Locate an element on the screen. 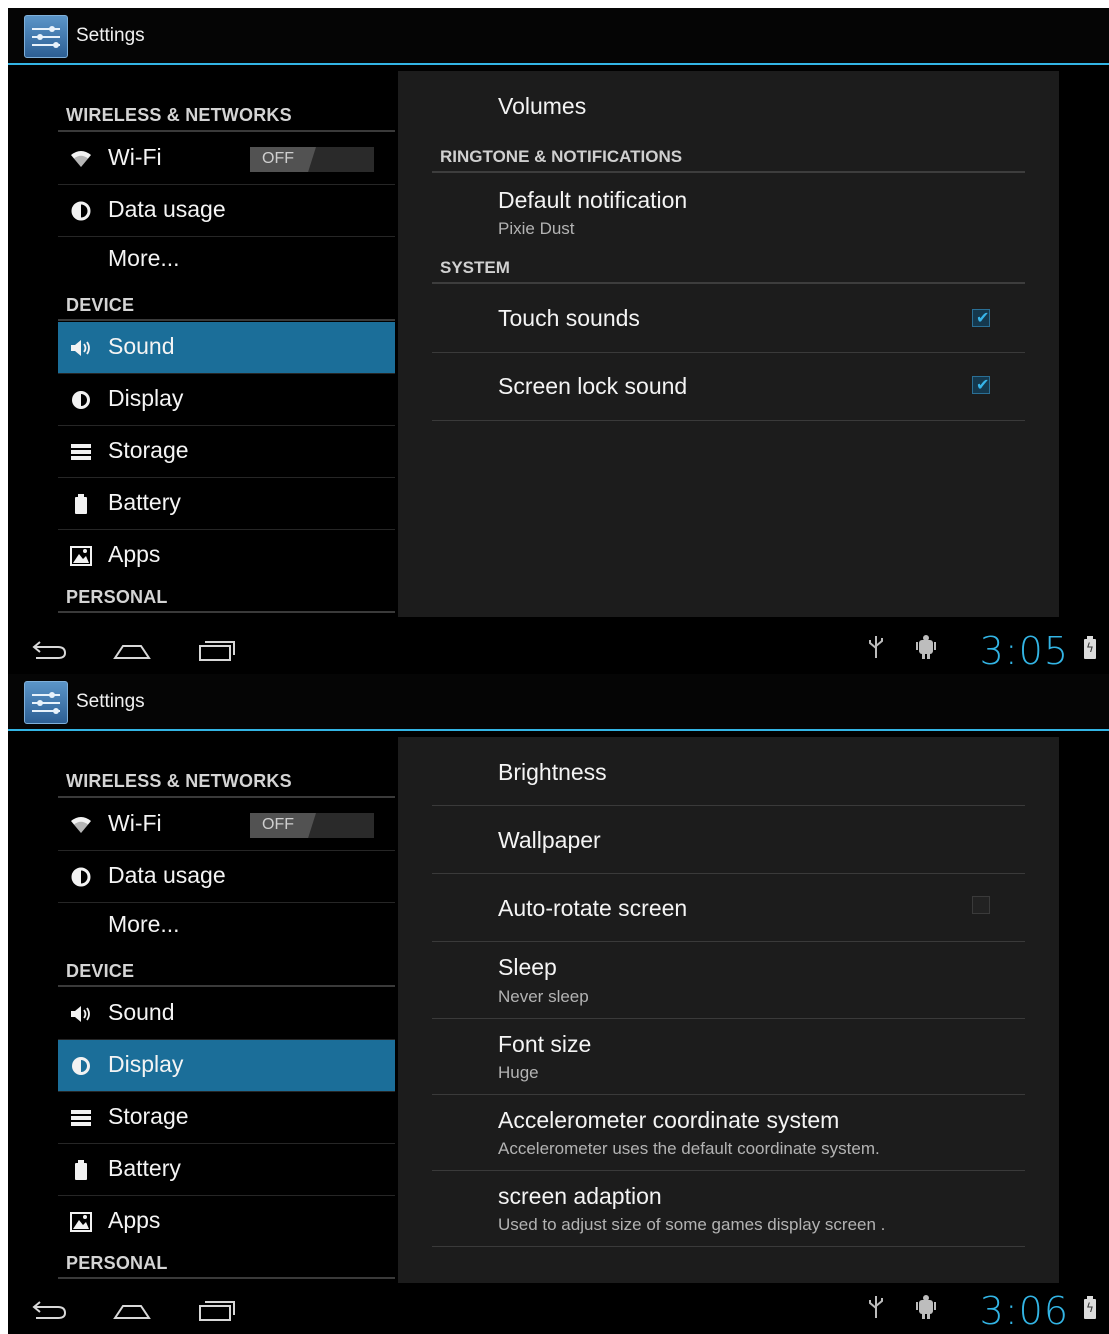  clock: 3:06 is located at coordinates (1024, 1311).